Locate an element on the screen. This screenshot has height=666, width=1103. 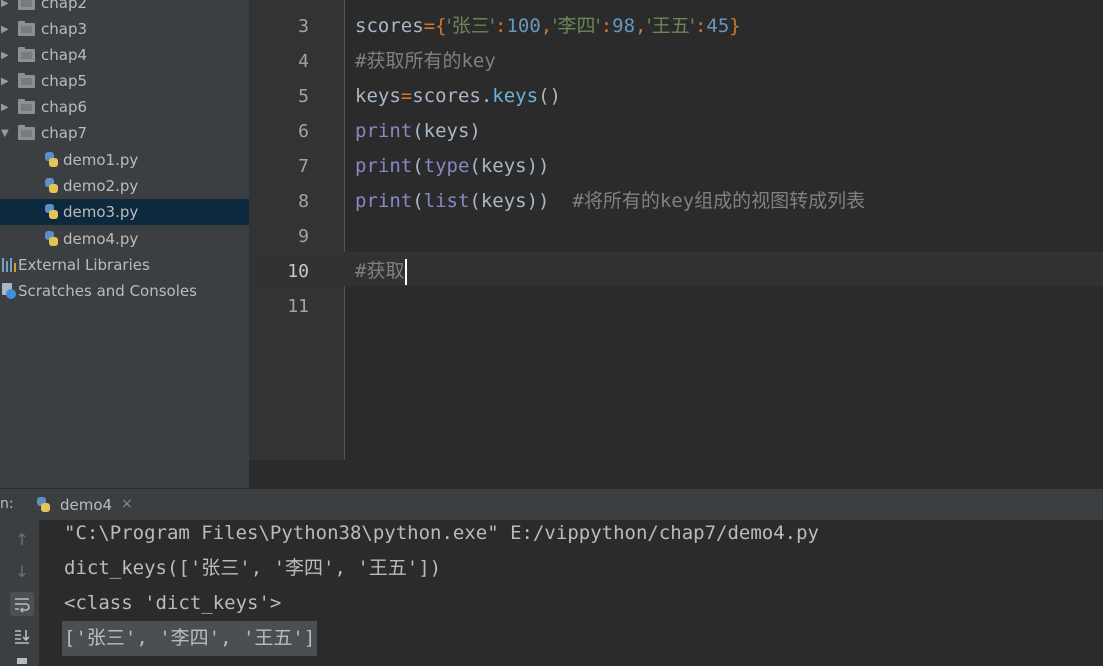
tree-item-label: Scratches and Consoles is located at coordinates (107, 291).